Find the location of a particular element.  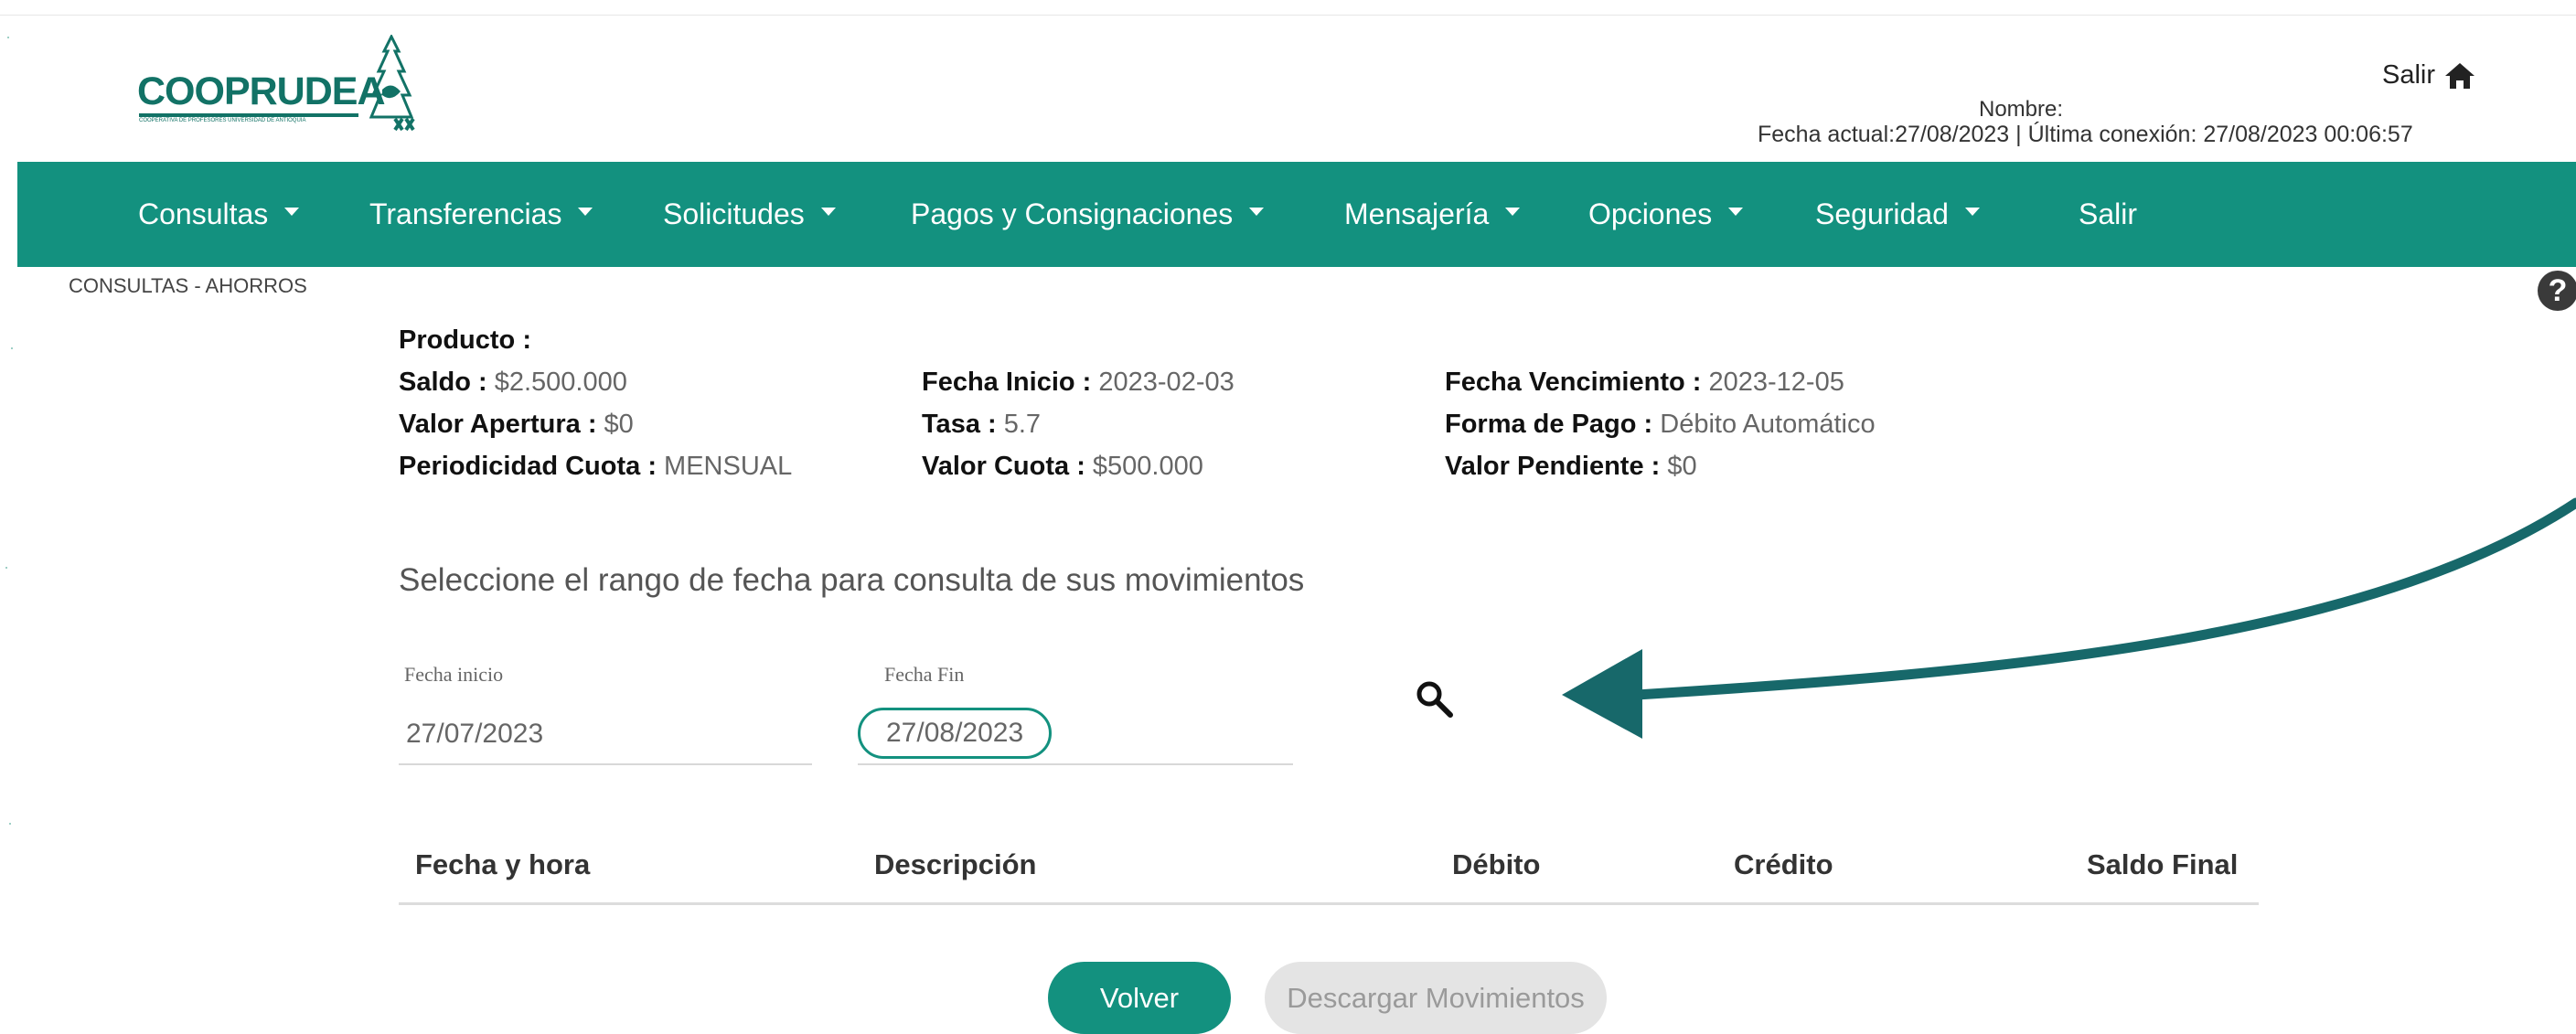

breadcrumb: CONSULTAS - AHORROS is located at coordinates (188, 285).